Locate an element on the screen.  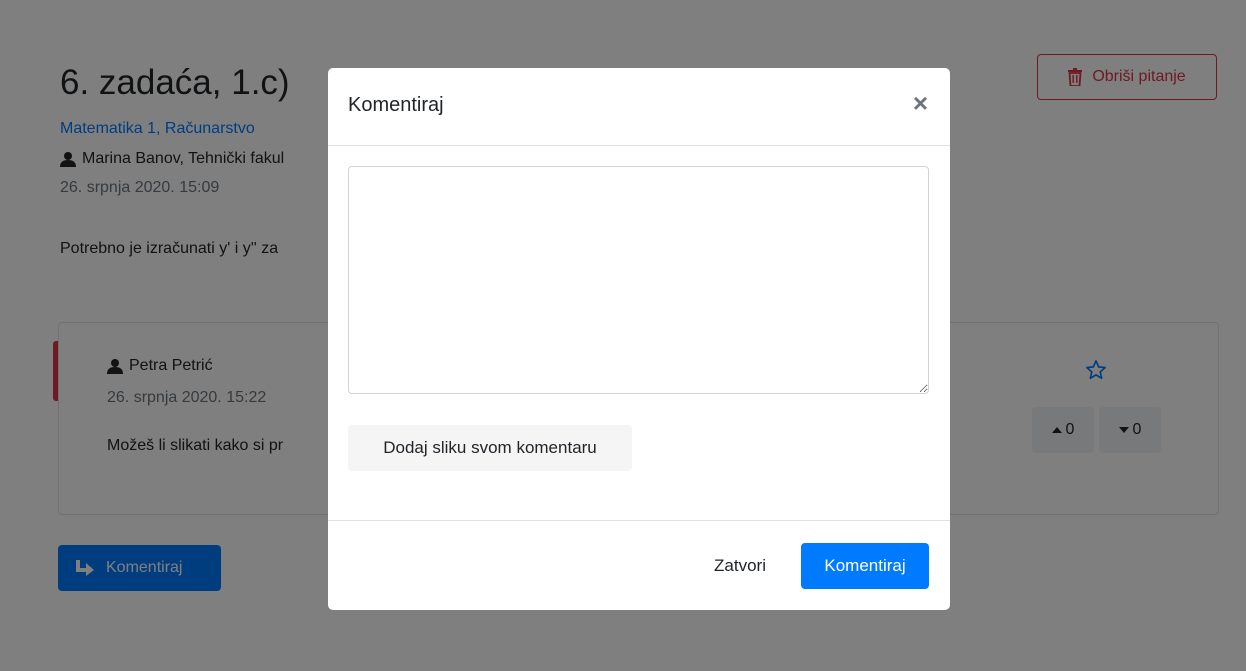
modal-title: Komentiraj is located at coordinates (396, 105).